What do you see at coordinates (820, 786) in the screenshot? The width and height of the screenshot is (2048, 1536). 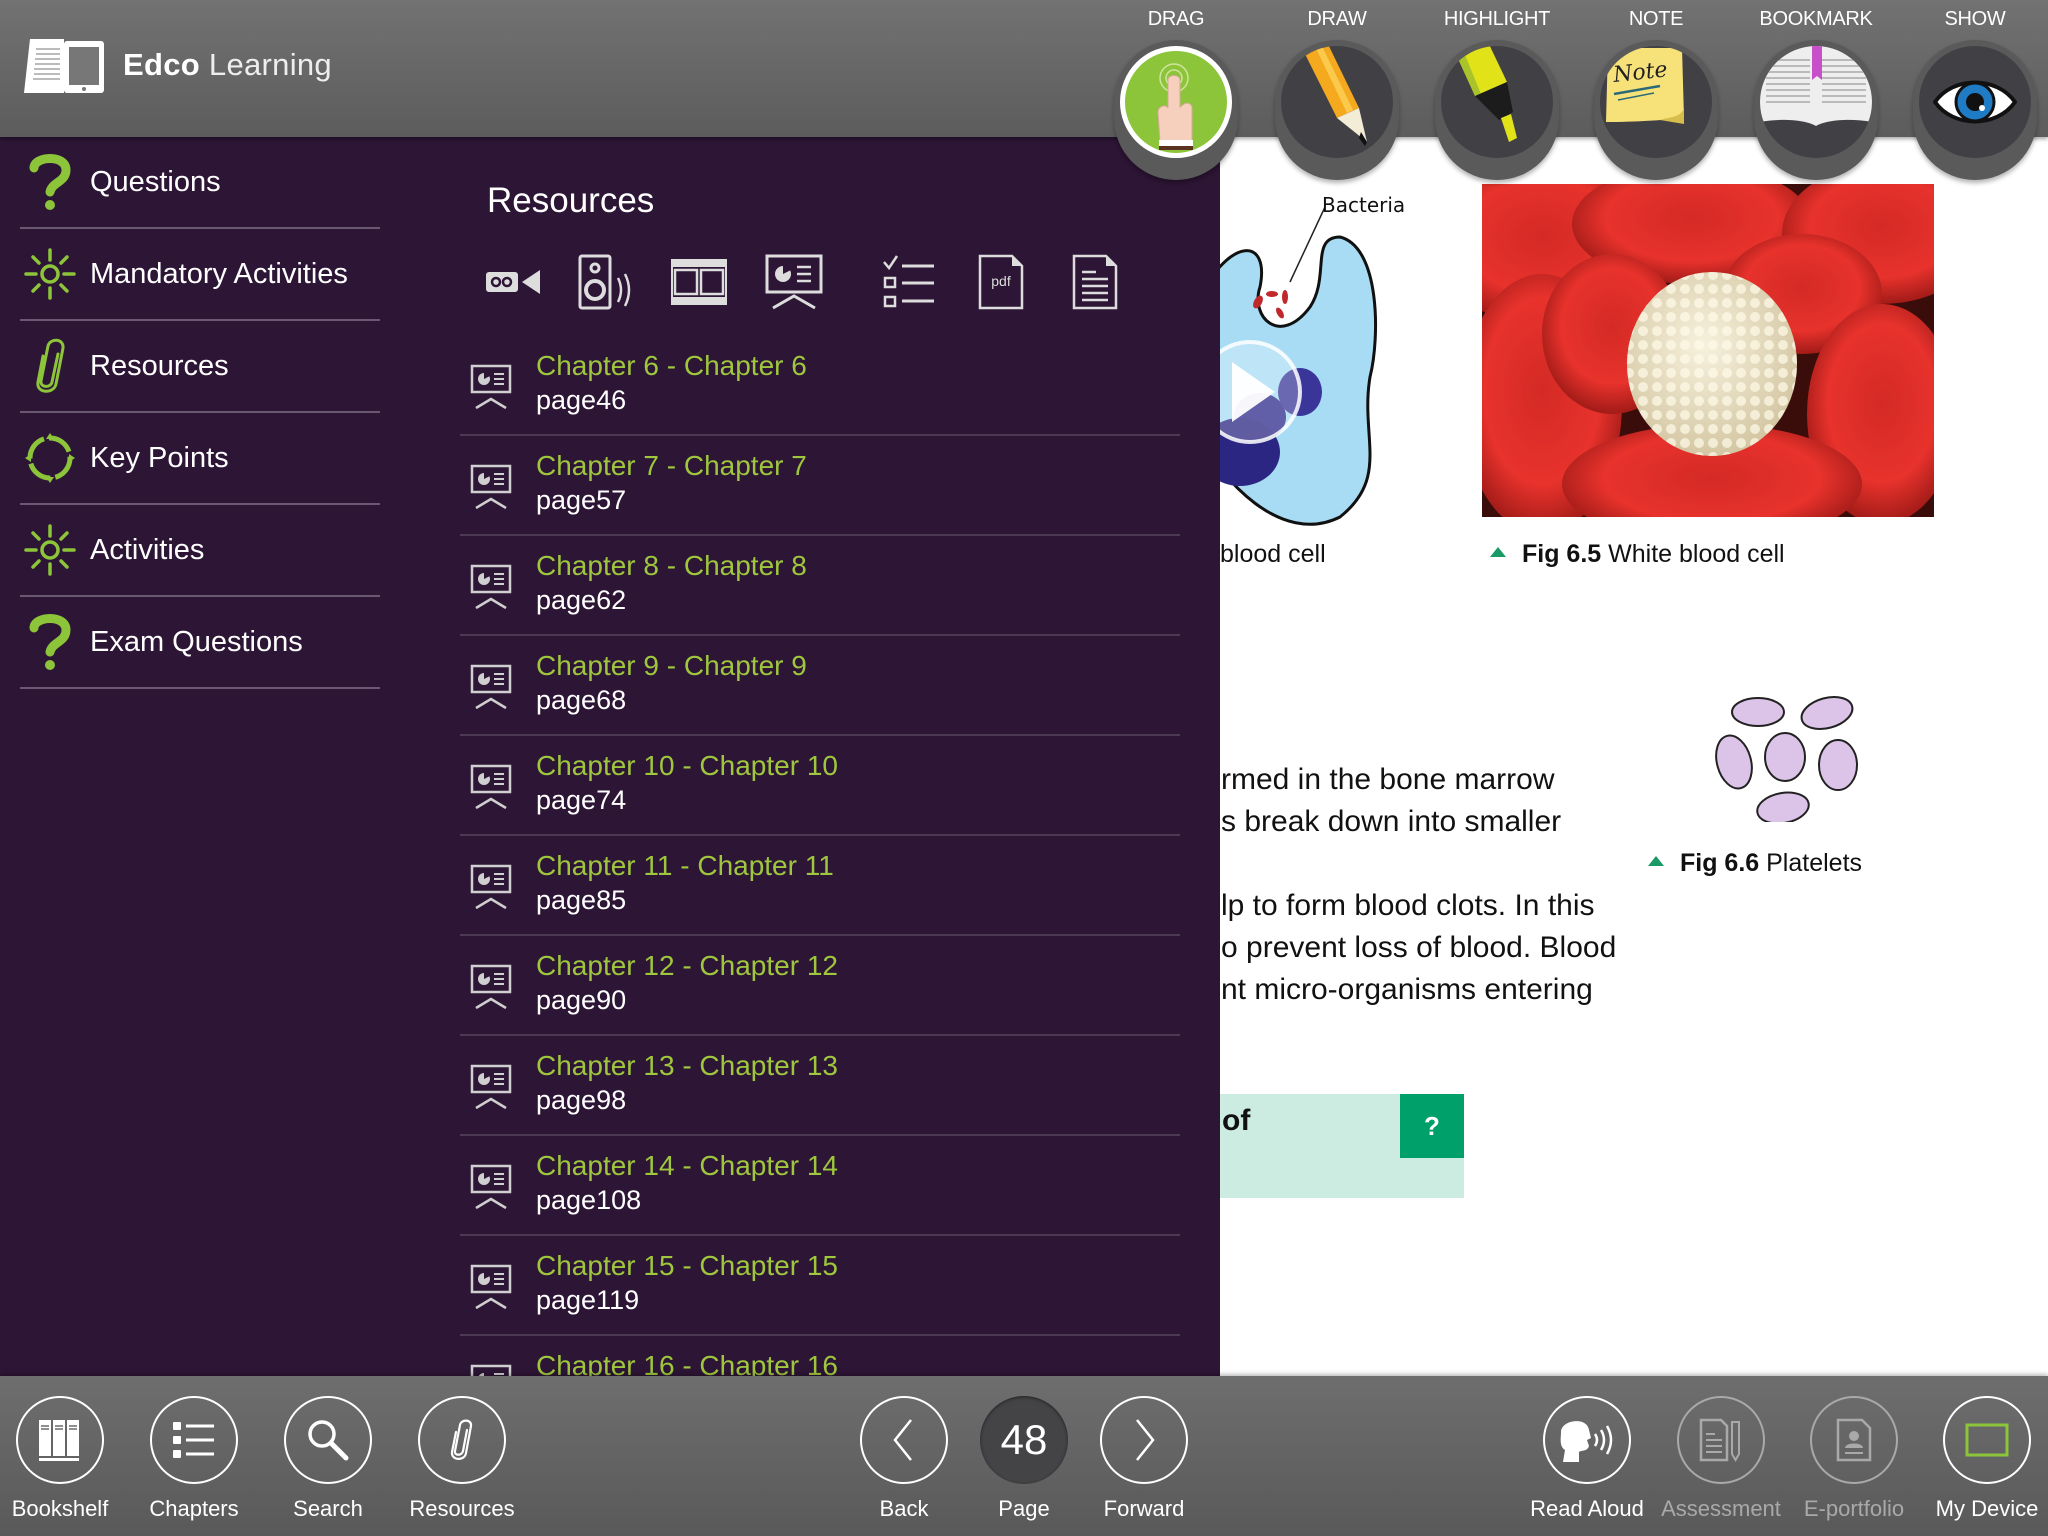 I see `resource-list-item: Chapter 10 - Chapter 10 page74` at bounding box center [820, 786].